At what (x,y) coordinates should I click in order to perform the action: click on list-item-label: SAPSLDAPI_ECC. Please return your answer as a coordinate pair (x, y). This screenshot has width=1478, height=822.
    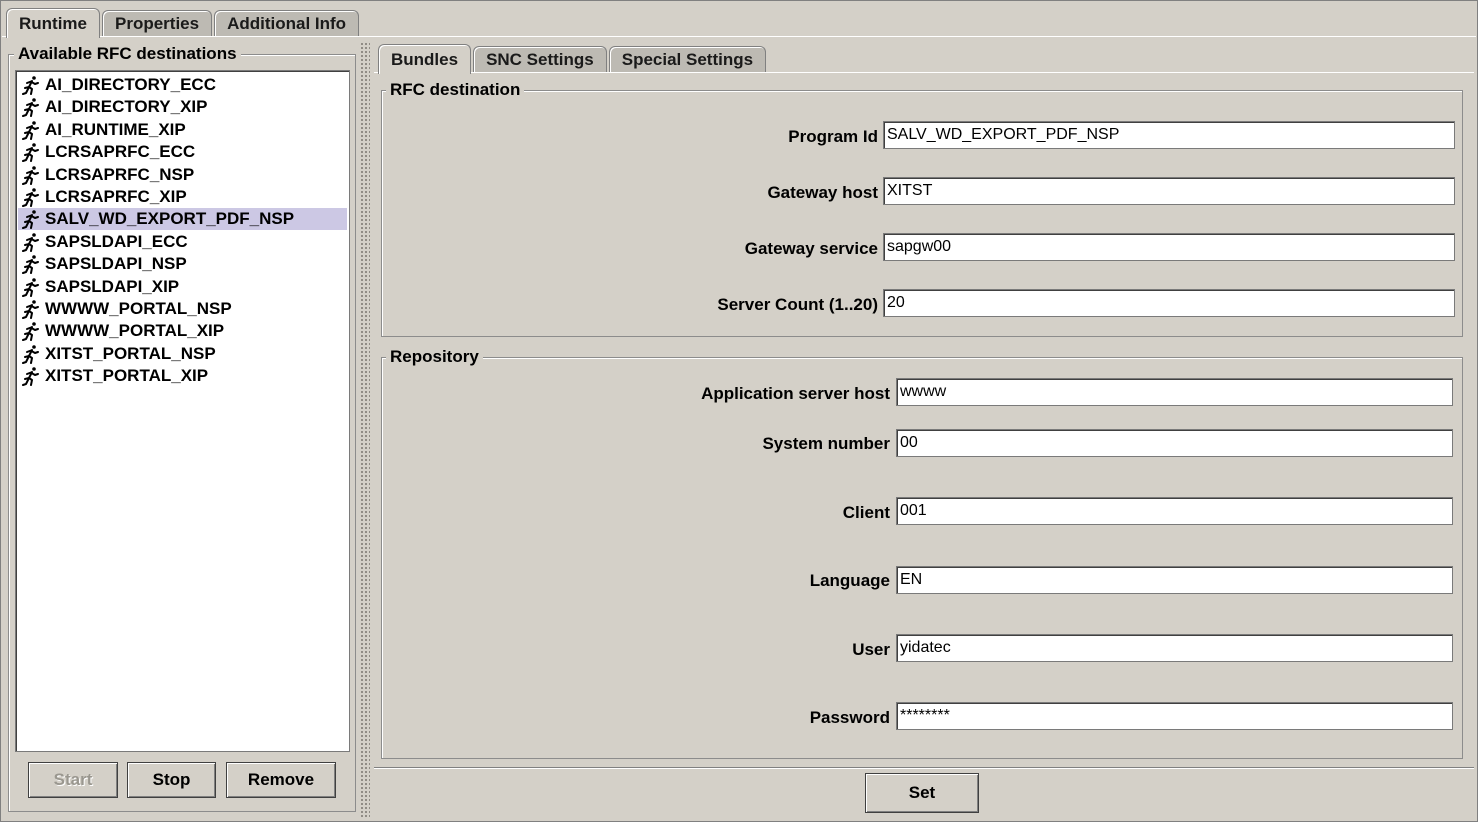
    Looking at the image, I should click on (116, 241).